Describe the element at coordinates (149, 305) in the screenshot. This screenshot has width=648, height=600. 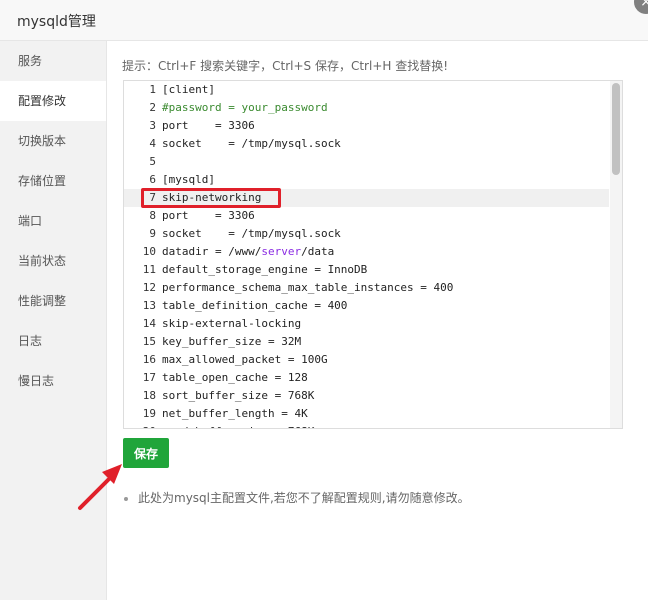
I see `line-number: 13` at that location.